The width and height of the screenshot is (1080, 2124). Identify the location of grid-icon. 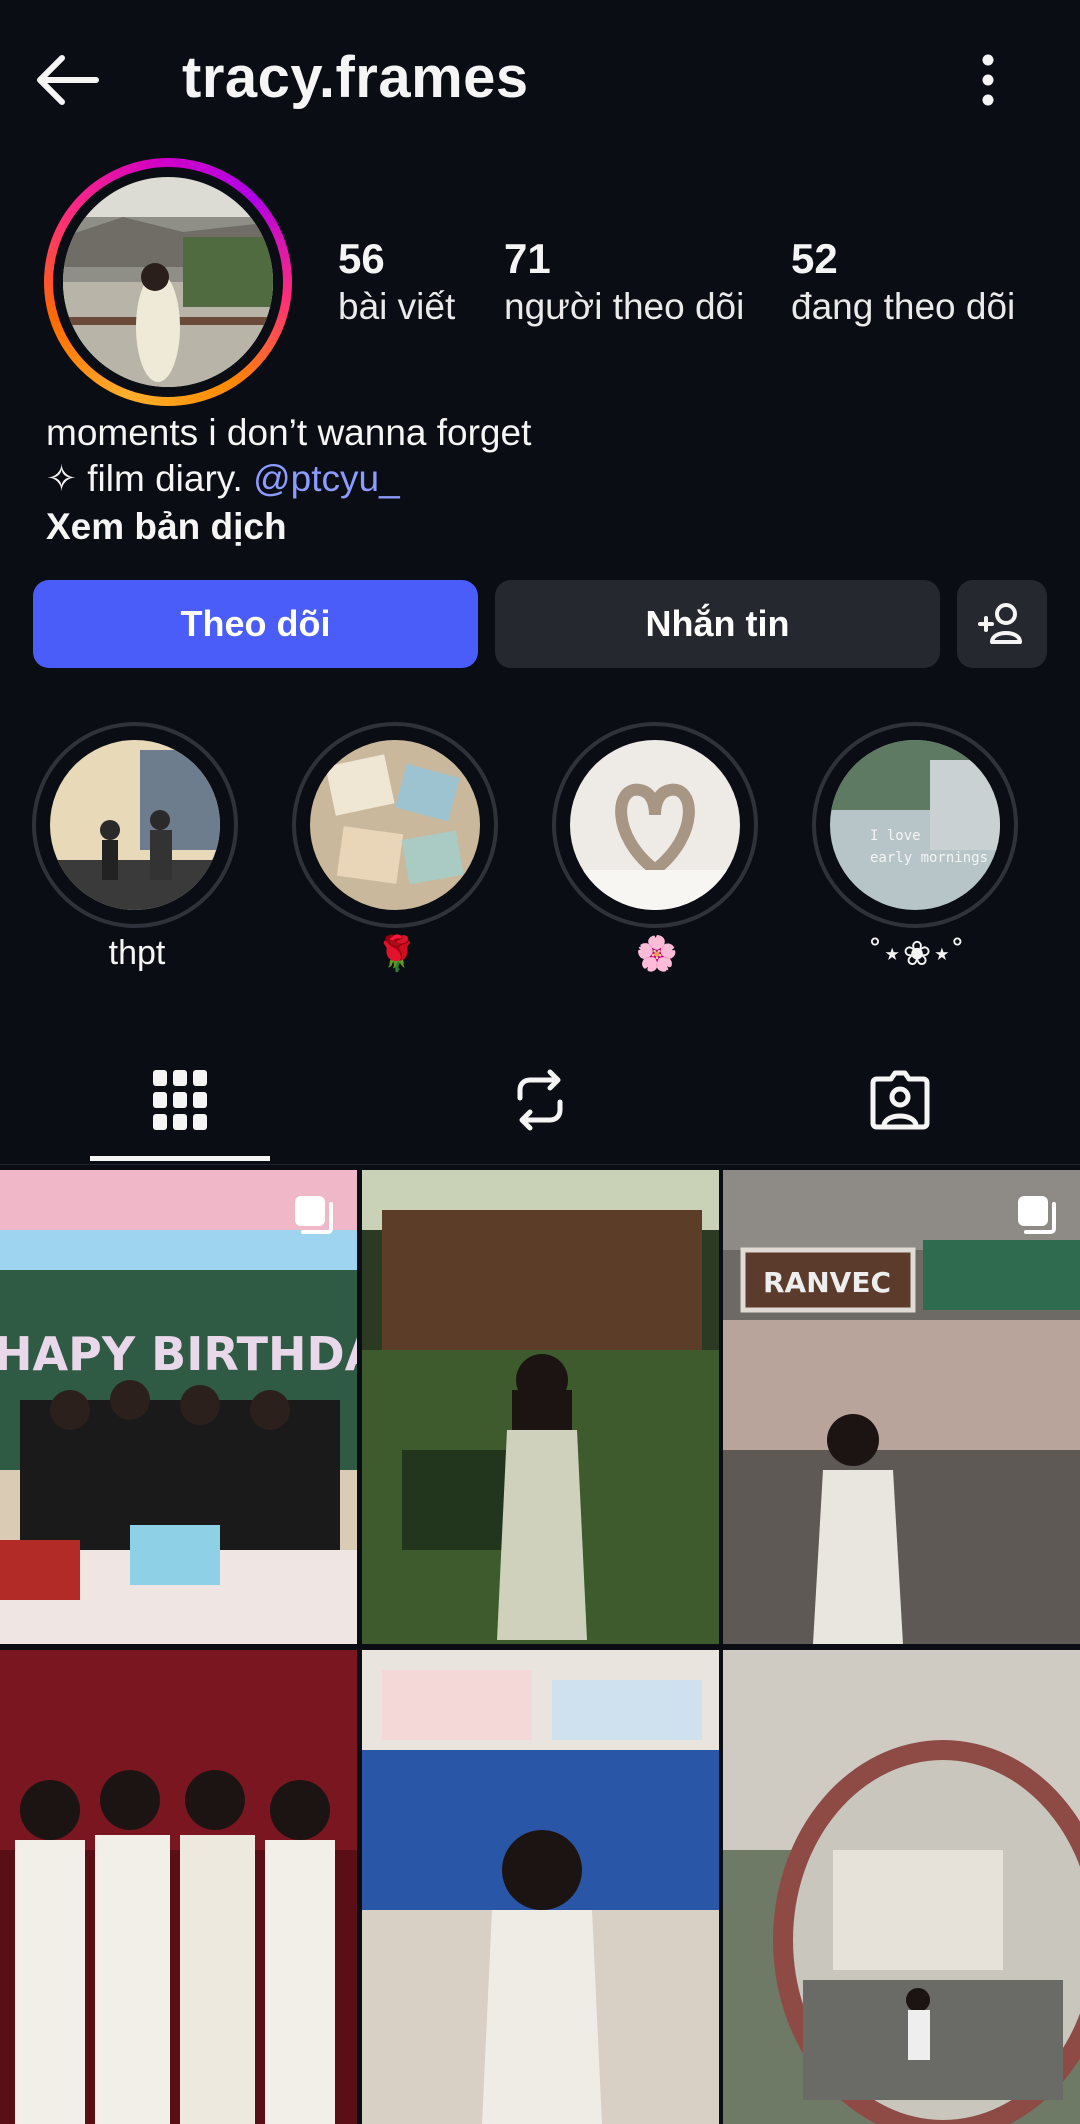
(180, 1100).